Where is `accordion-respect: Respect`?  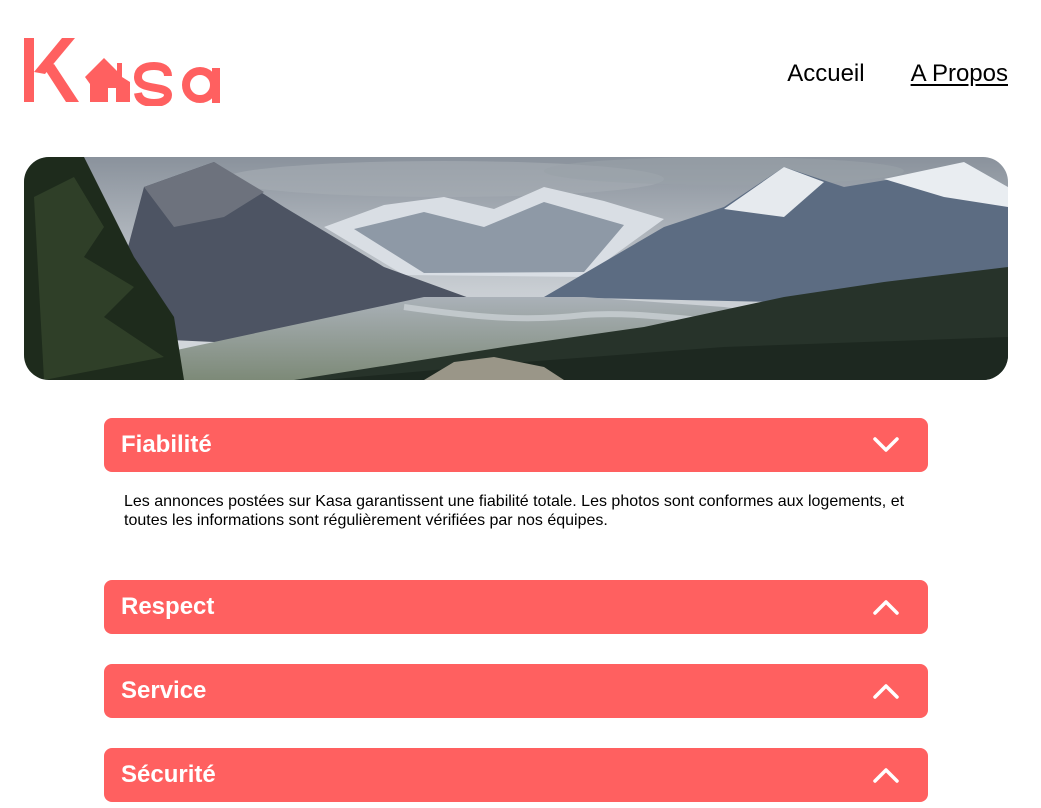
accordion-respect: Respect is located at coordinates (516, 607).